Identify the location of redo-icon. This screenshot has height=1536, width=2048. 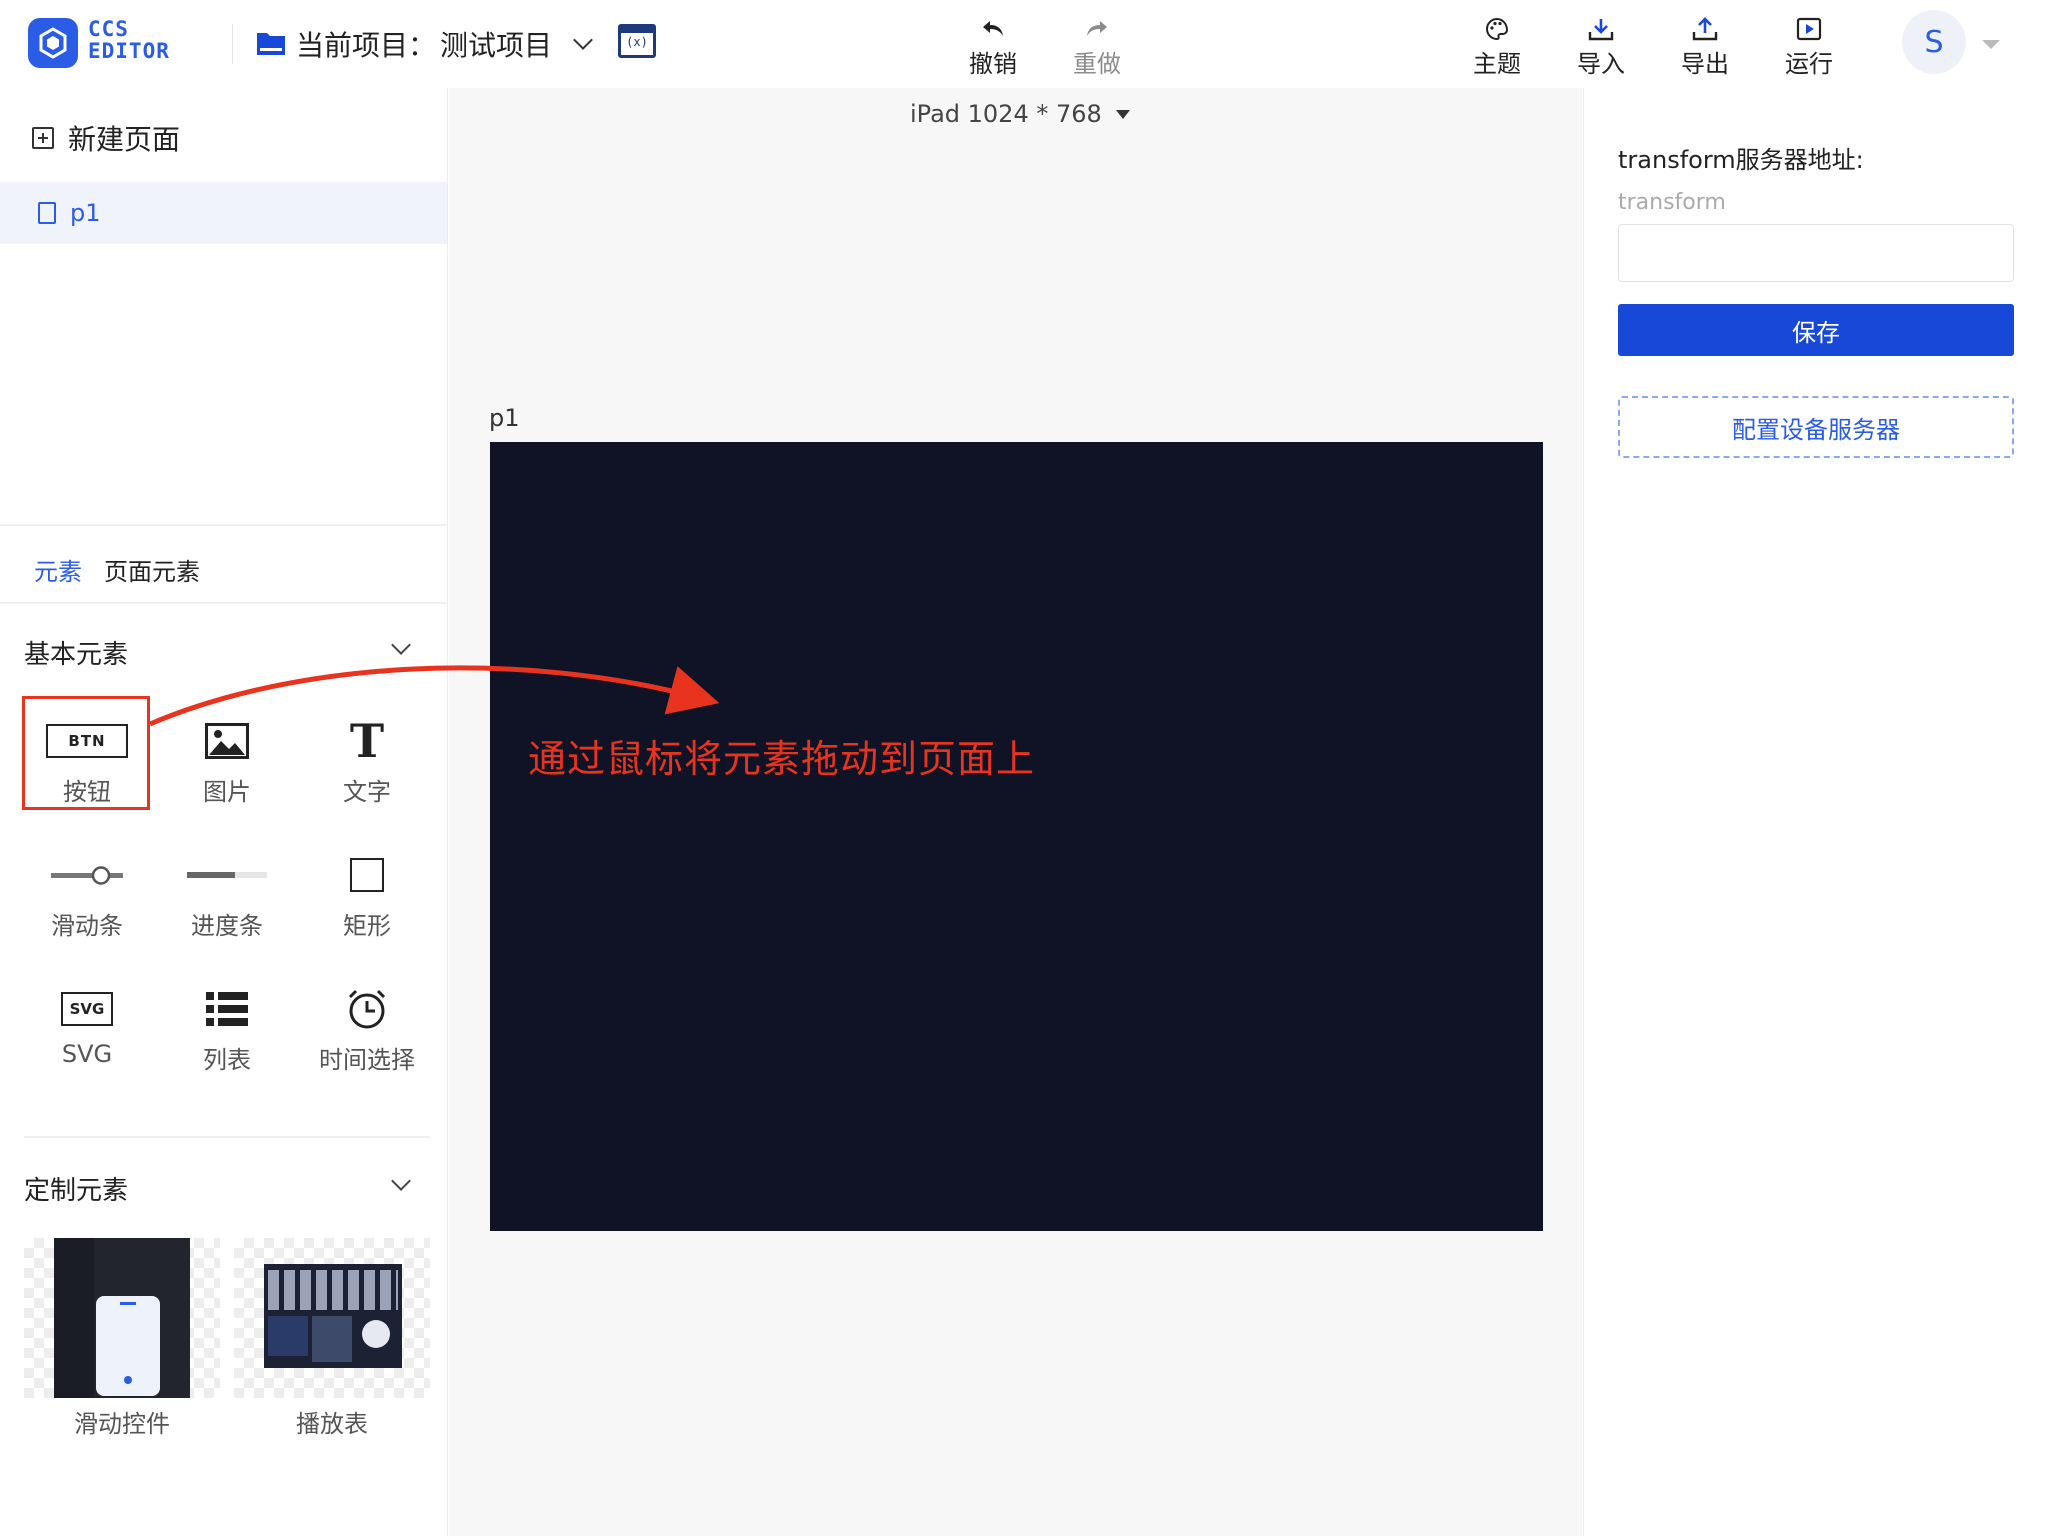
(1097, 29).